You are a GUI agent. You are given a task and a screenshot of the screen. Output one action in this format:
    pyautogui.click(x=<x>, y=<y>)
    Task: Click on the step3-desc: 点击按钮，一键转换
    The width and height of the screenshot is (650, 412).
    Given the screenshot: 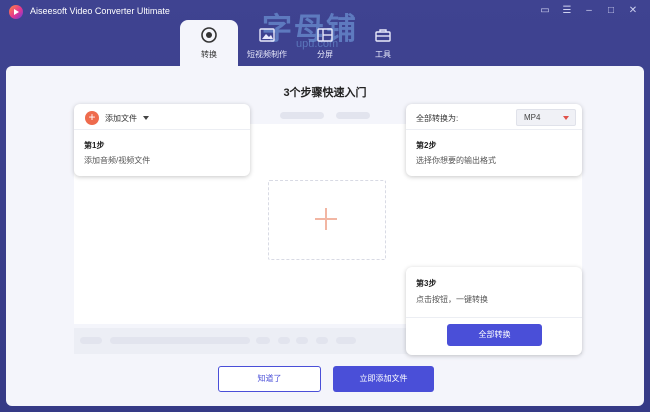 What is the action you would take?
    pyautogui.click(x=452, y=299)
    